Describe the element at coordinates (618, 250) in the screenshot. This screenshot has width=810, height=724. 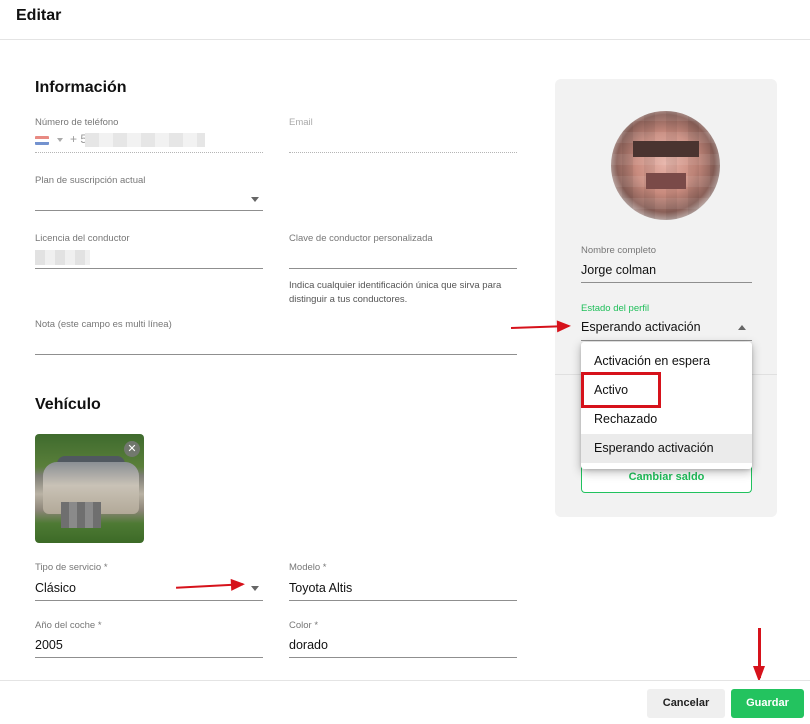
I see `full-name-label: Nombre completo` at that location.